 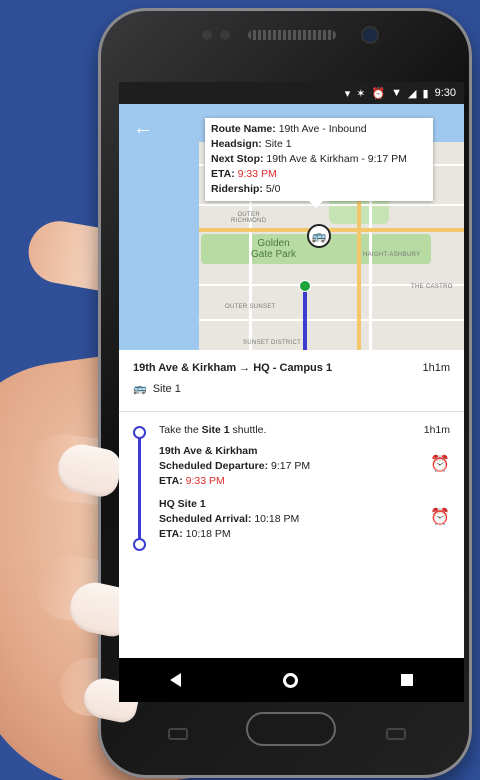 What do you see at coordinates (319, 236) in the screenshot?
I see `bus-marker-icon: 🚌` at bounding box center [319, 236].